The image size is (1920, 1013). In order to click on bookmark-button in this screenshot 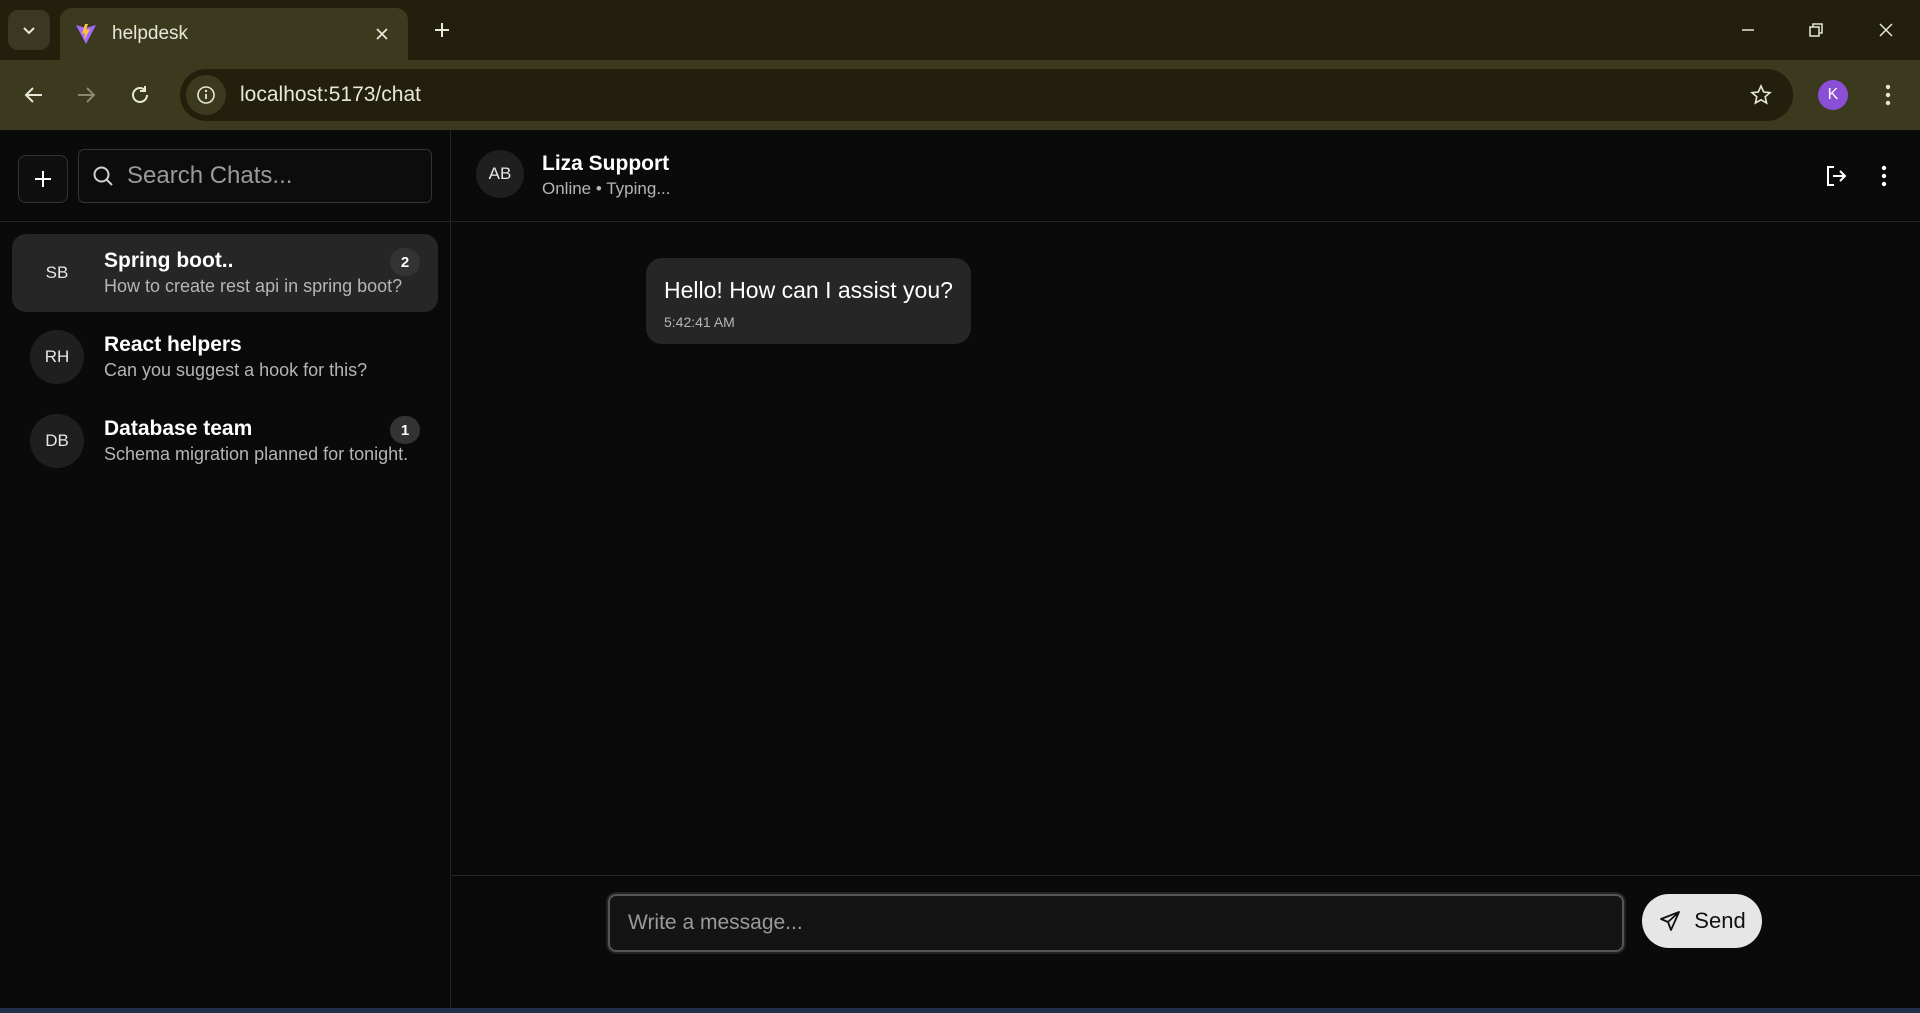, I will do `click(1761, 95)`.